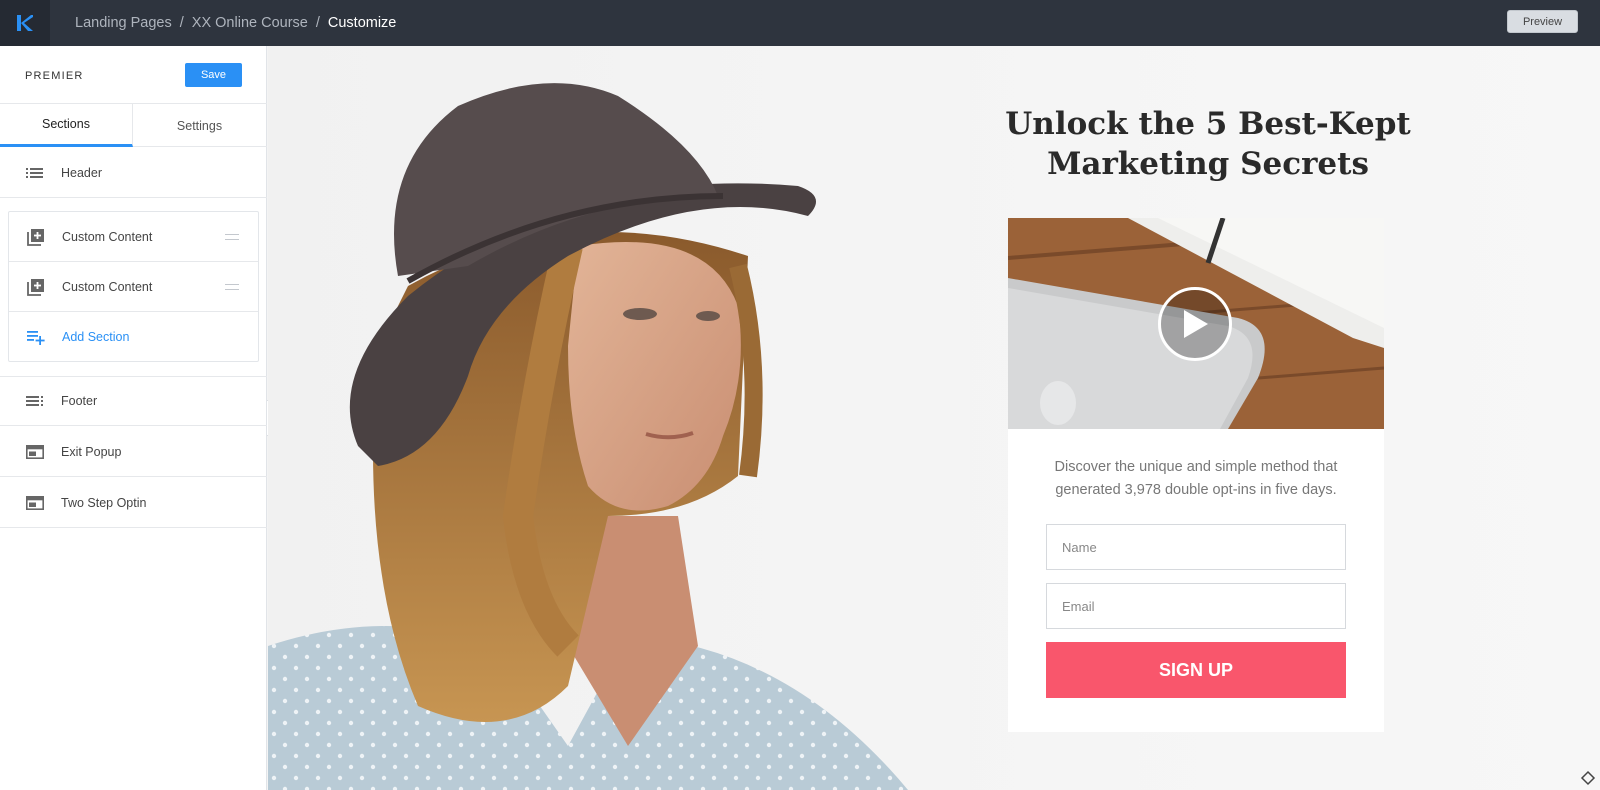 The image size is (1600, 790). I want to click on email-field: Email, so click(1196, 606).